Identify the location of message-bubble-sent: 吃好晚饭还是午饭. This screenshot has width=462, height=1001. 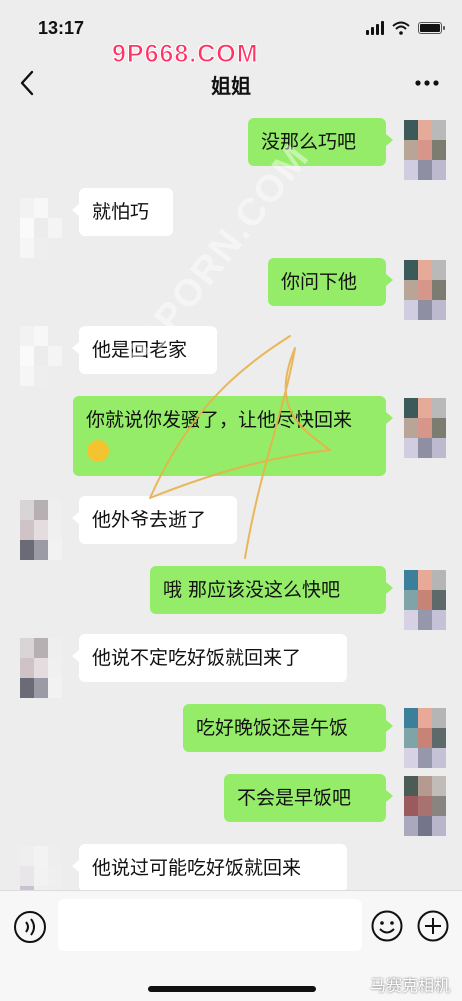
(288, 728).